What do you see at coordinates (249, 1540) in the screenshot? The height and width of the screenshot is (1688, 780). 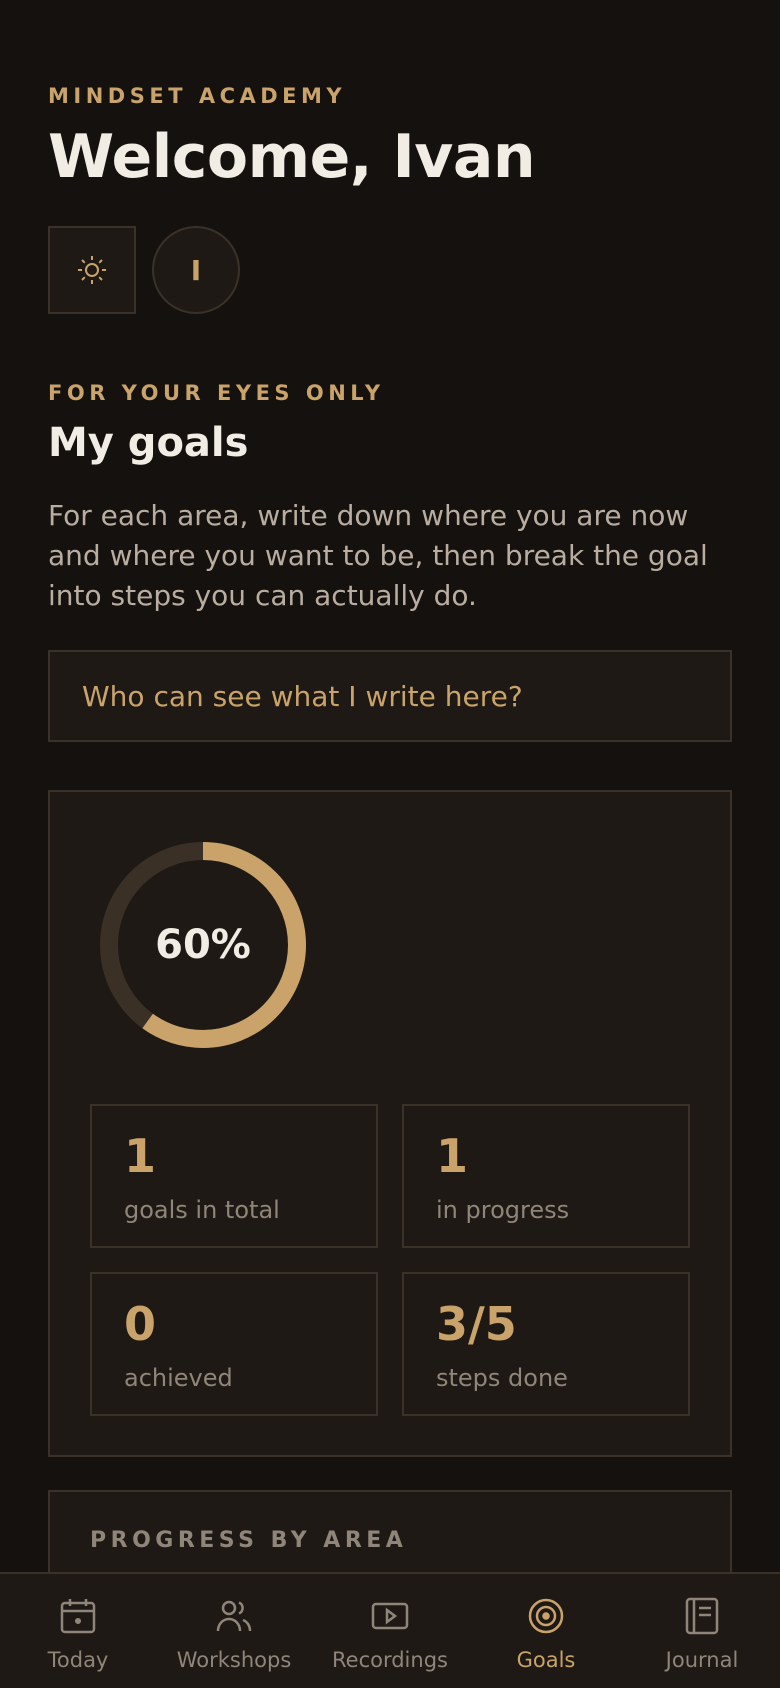 I see `progress-by-area-title: PROGRESS BY AREA` at bounding box center [249, 1540].